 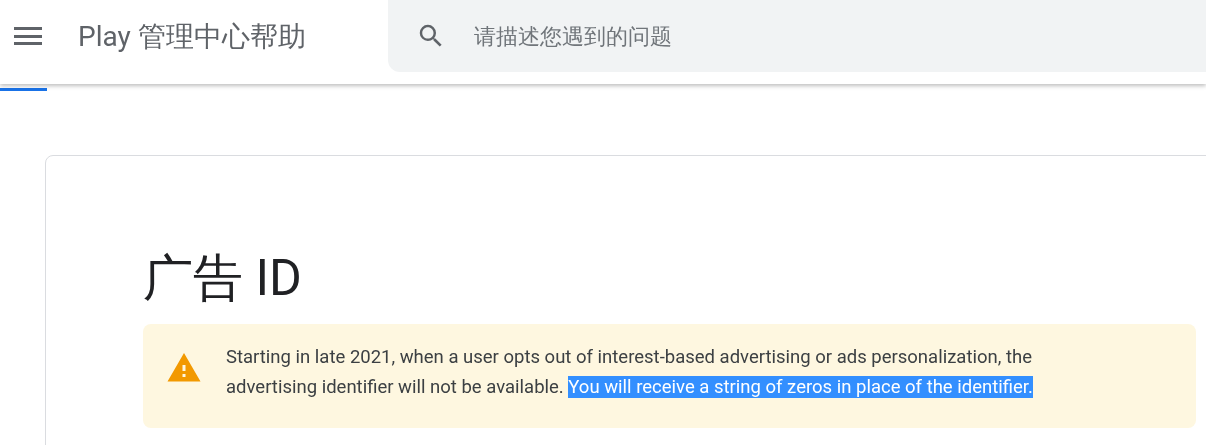 I want to click on menu-button, so click(x=29, y=36).